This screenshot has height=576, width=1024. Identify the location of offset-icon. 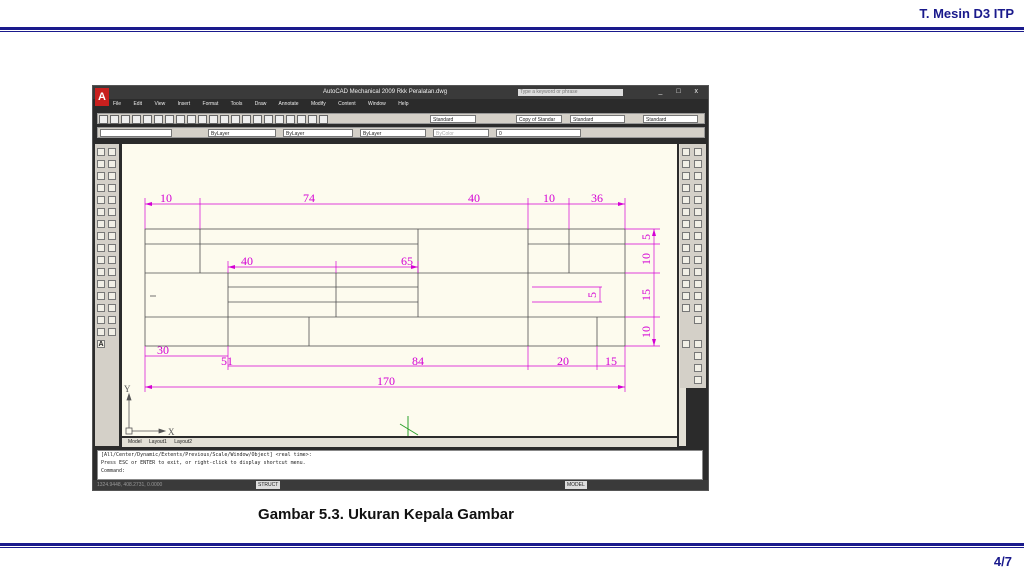
(112, 164).